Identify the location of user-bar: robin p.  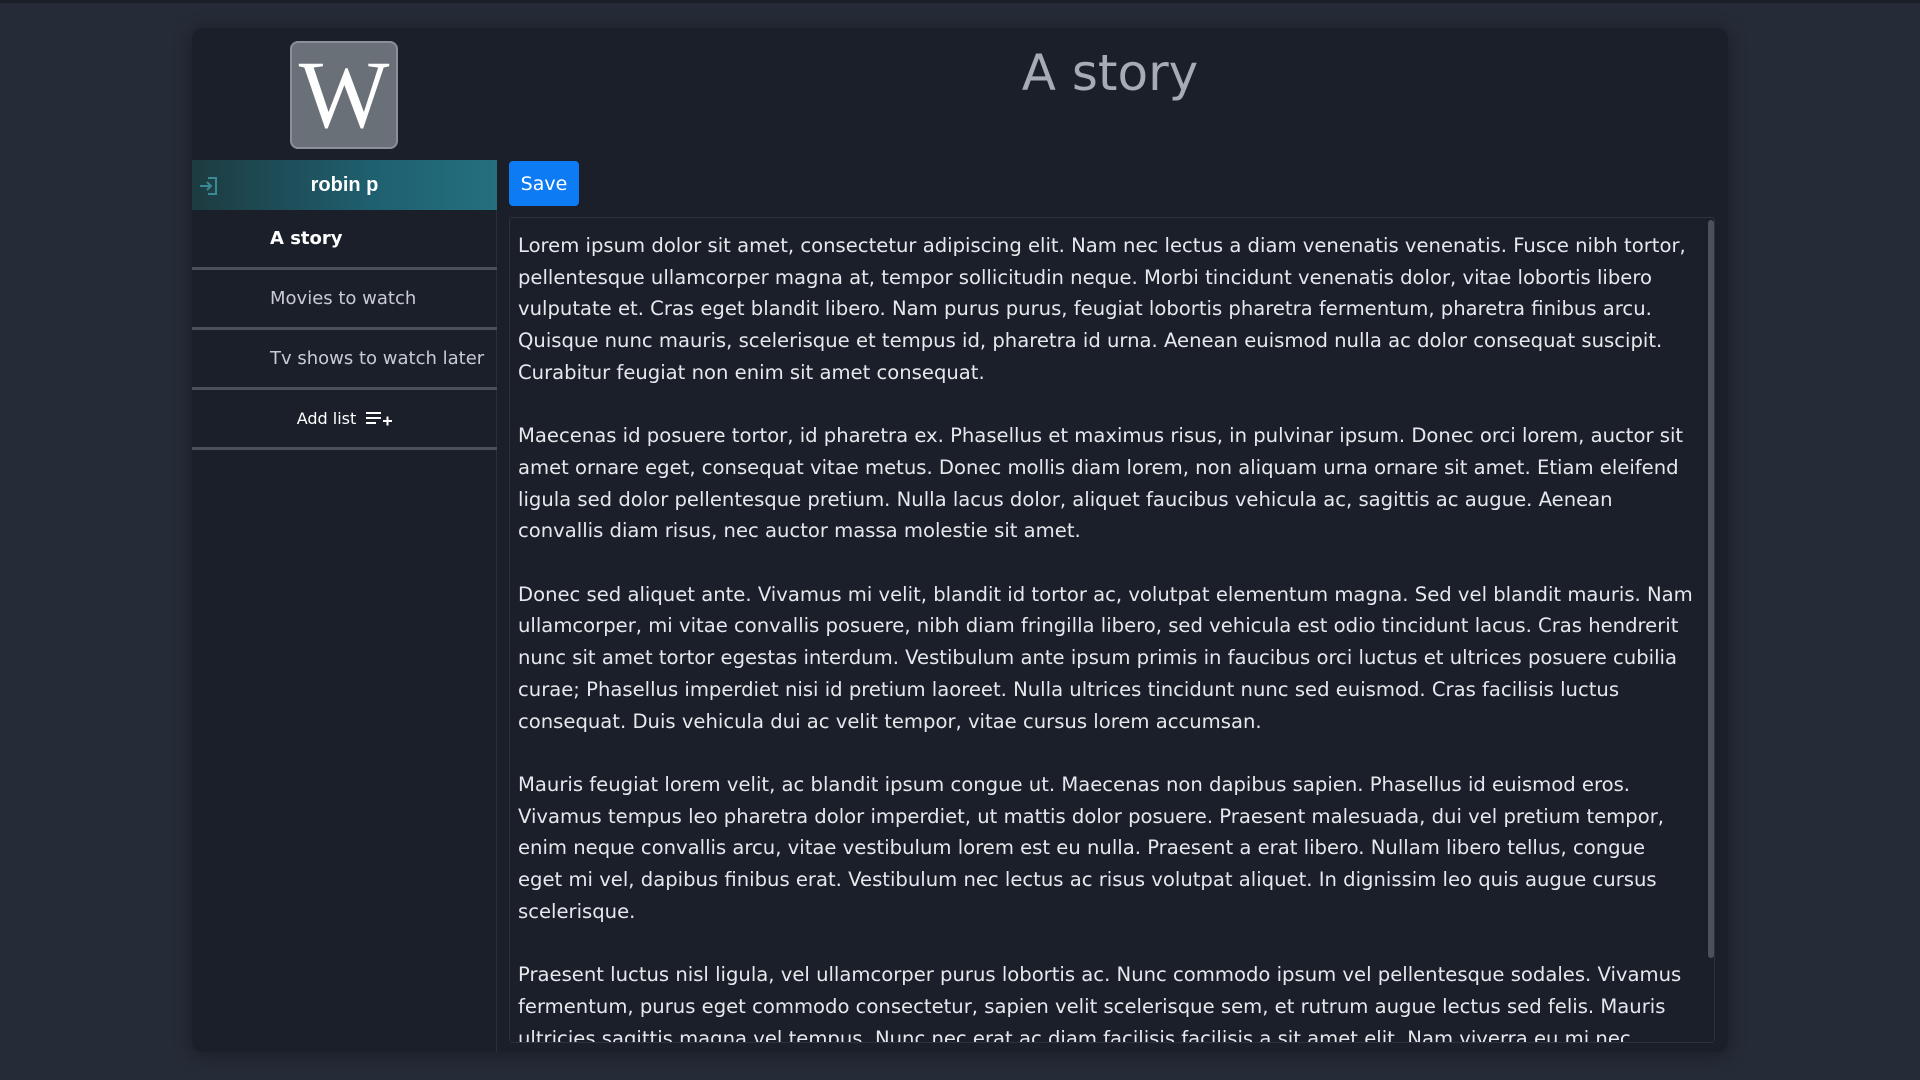
(344, 185).